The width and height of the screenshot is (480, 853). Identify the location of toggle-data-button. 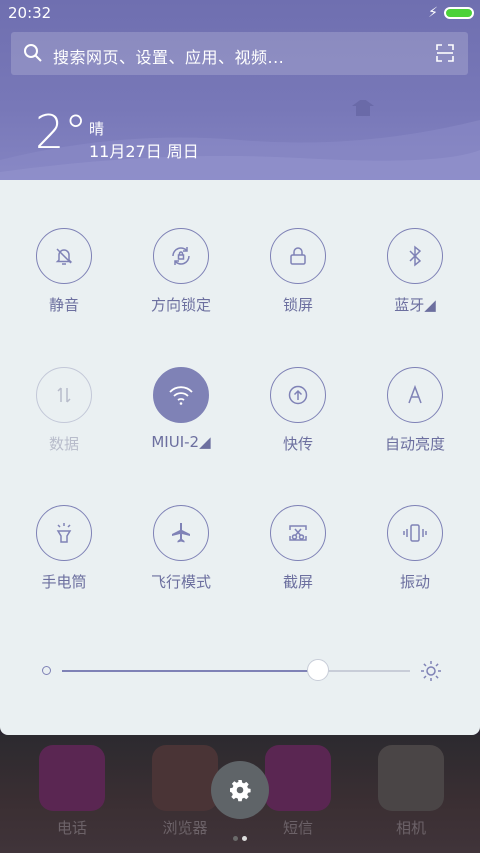
(64, 395).